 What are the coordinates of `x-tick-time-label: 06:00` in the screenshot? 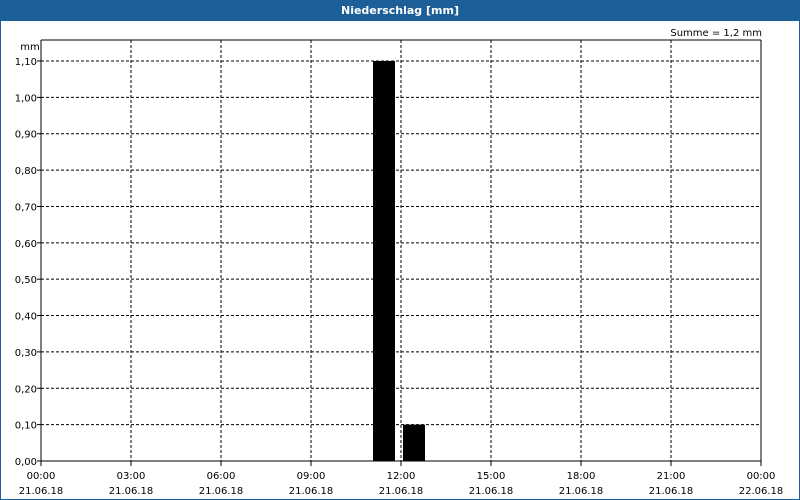 It's located at (221, 476).